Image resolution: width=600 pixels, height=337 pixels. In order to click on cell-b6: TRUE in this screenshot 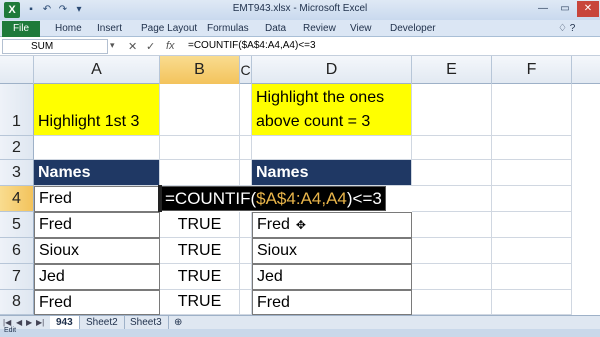, I will do `click(200, 251)`.